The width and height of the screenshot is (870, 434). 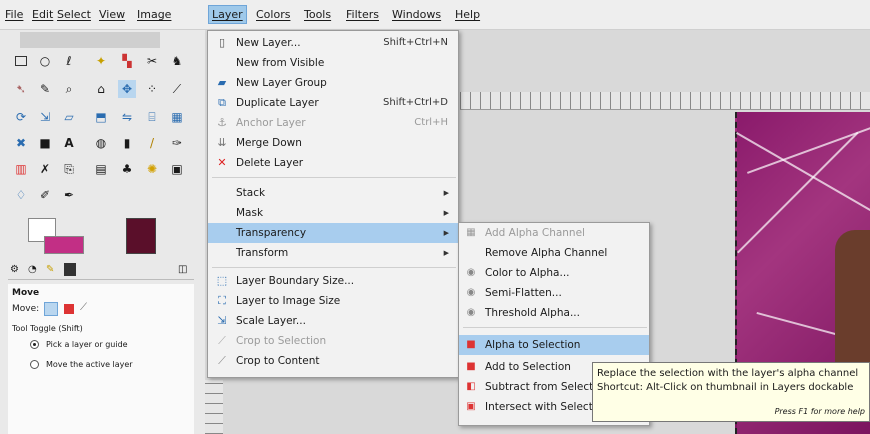 What do you see at coordinates (89, 364) in the screenshot?
I see `move-active-layer-label: Move the active layer` at bounding box center [89, 364].